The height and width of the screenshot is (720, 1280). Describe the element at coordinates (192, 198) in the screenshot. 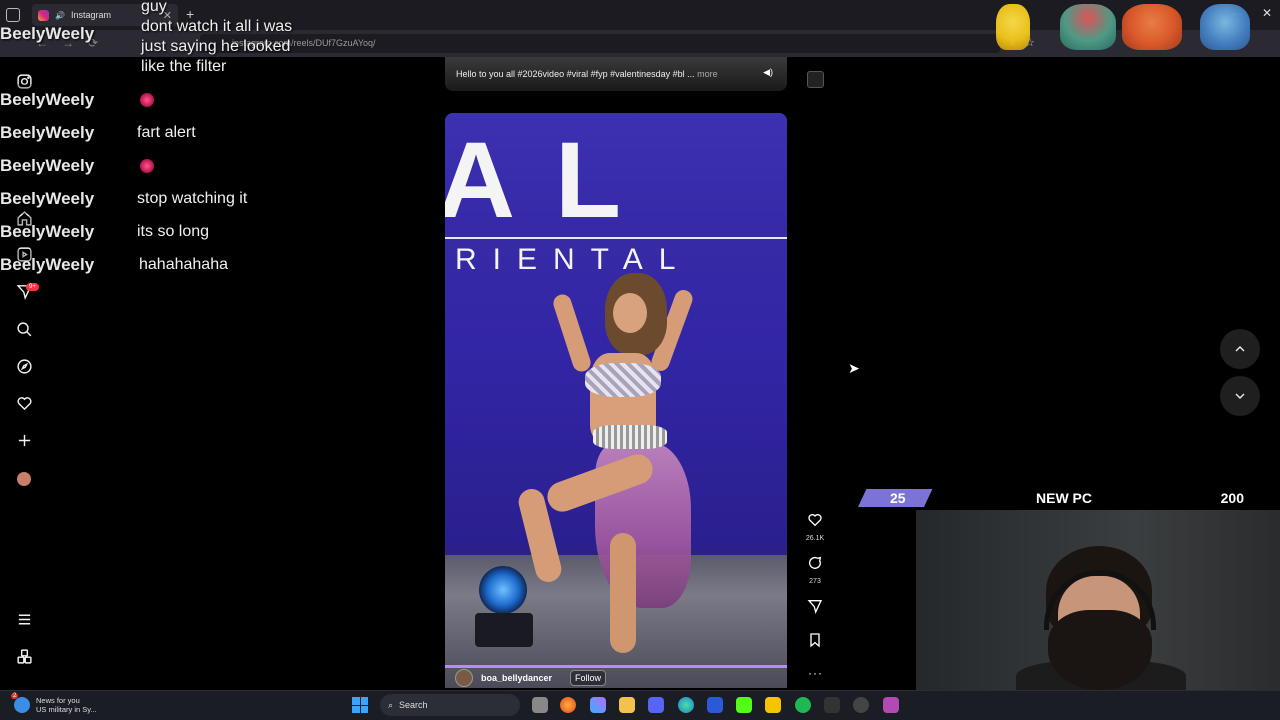

I see `chat-message: stop watching it` at that location.